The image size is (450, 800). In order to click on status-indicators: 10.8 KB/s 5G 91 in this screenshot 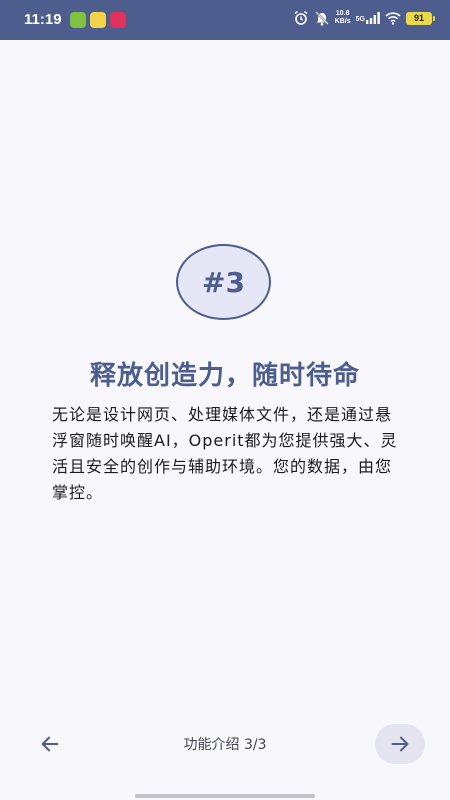, I will do `click(364, 18)`.